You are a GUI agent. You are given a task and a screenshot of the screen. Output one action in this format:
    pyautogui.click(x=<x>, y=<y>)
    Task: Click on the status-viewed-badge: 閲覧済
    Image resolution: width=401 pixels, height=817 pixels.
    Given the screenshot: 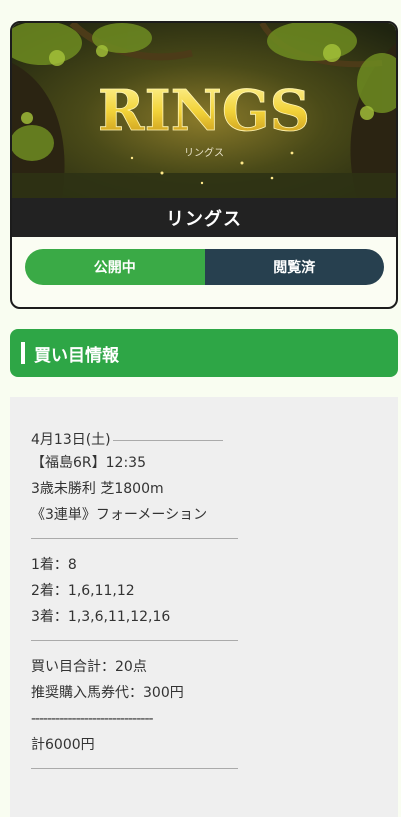 What is the action you would take?
    pyautogui.click(x=294, y=267)
    